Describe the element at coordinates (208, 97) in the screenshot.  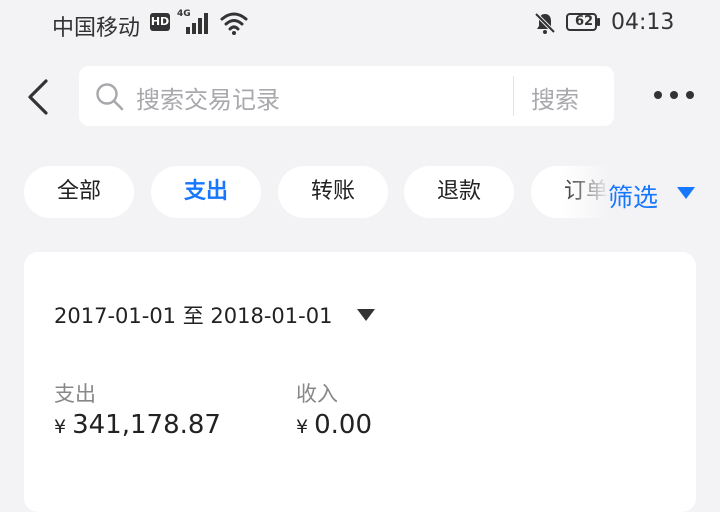
I see `search-input: 搜索交易记录` at that location.